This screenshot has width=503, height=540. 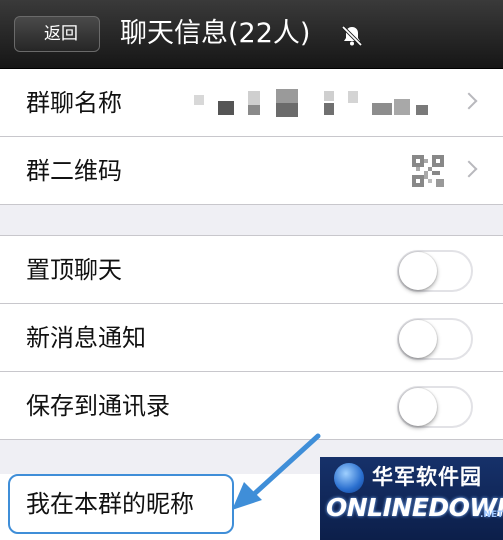 I want to click on navigation-bar: 返回 聊天信息(22人), so click(x=251, y=34).